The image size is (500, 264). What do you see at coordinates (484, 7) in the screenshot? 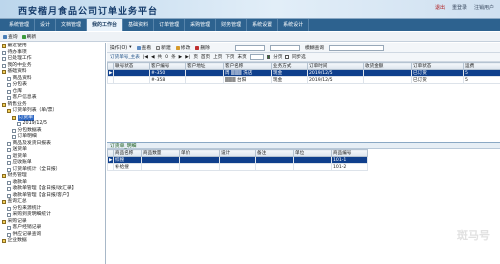
I see `logoff-link: 注销用户` at bounding box center [484, 7].